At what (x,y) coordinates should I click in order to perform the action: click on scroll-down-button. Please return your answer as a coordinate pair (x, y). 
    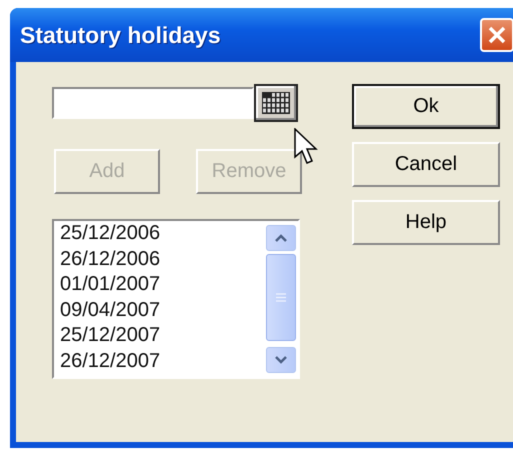
    Looking at the image, I should click on (281, 360).